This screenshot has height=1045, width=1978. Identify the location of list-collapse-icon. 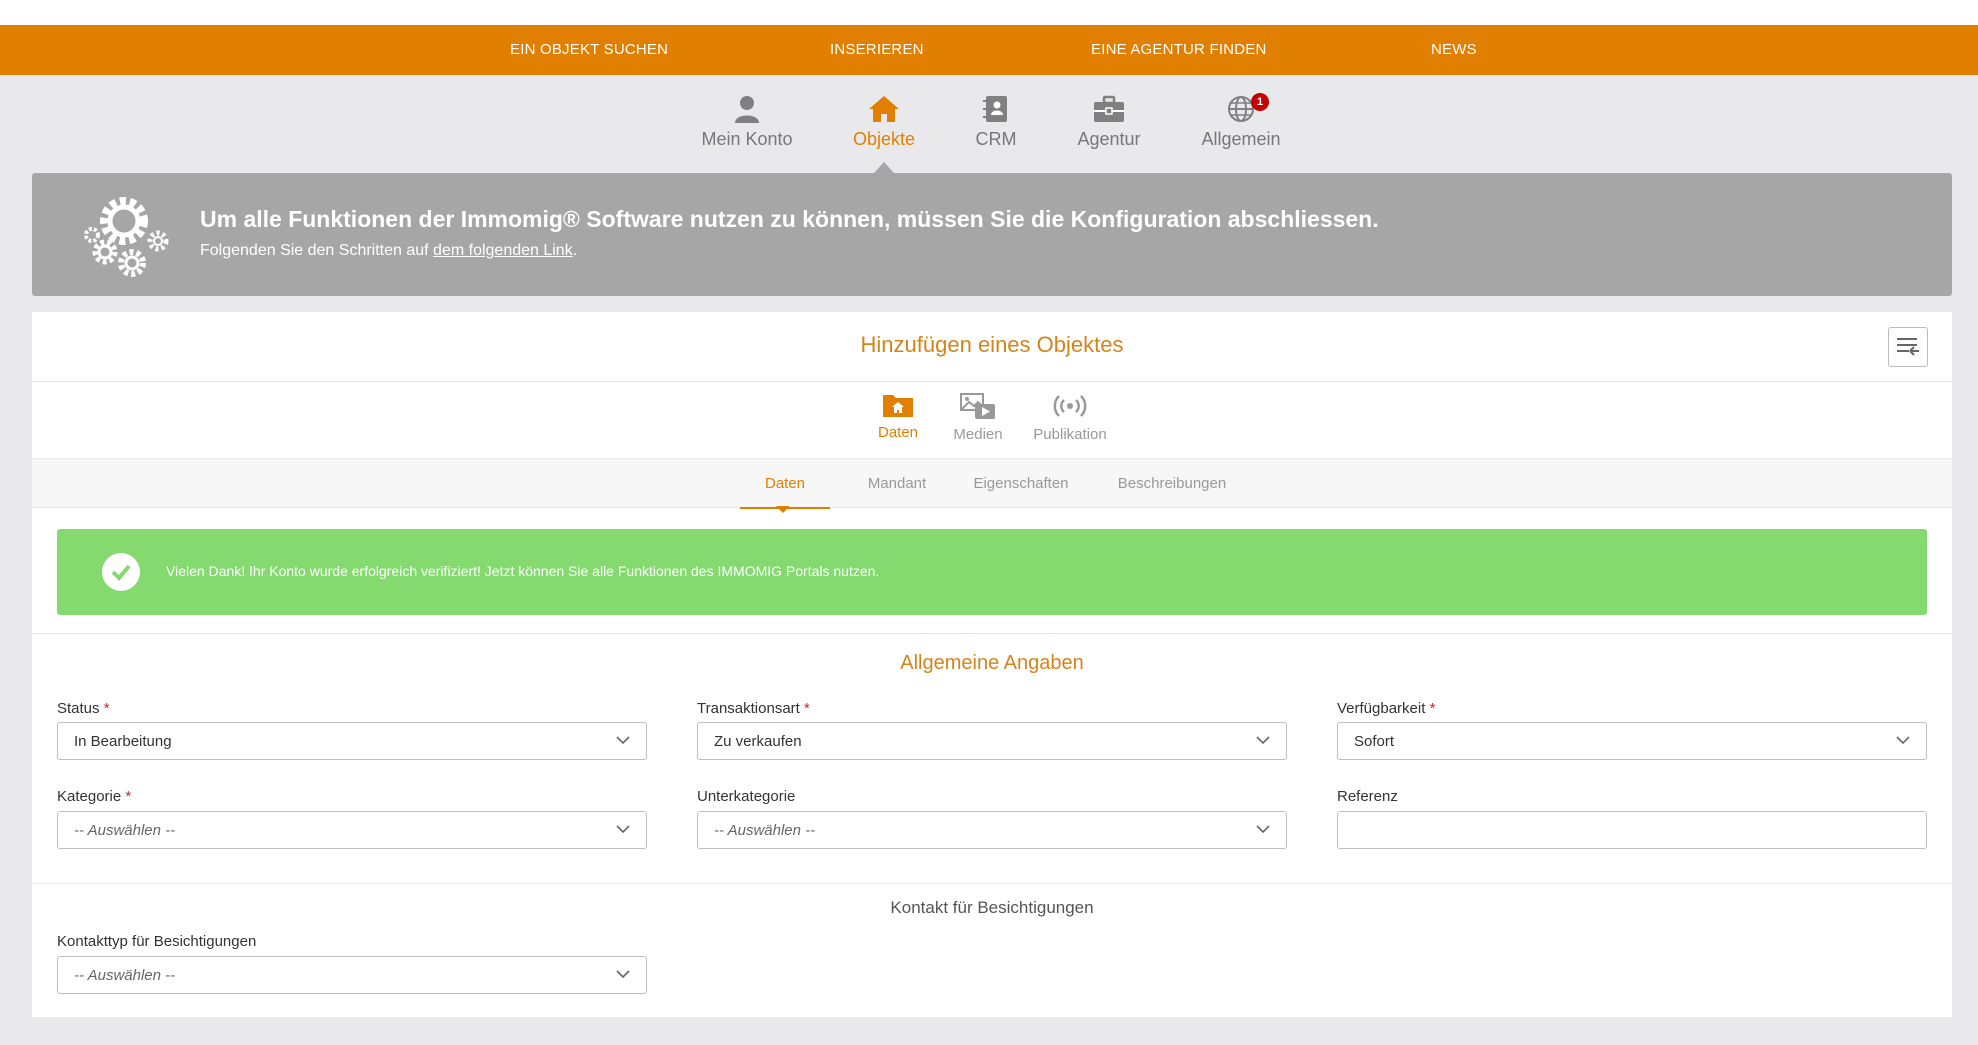
(1908, 347).